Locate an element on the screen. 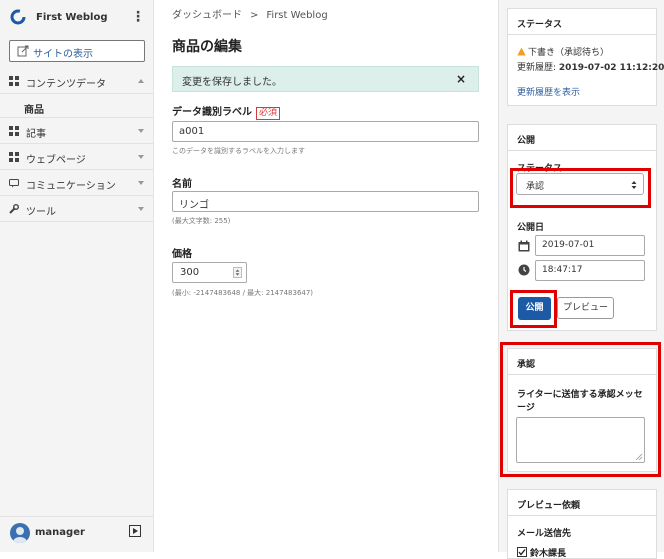  recipient-checkbox is located at coordinates (522, 552).